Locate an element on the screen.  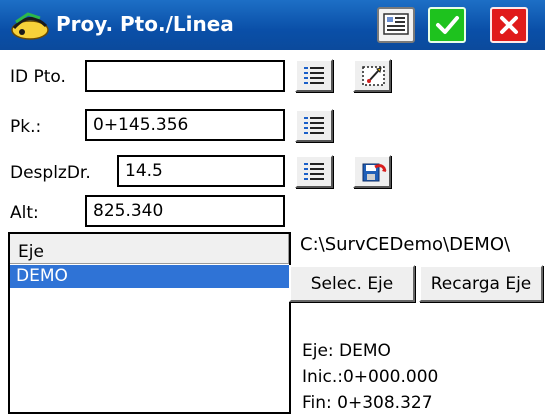
station-list-button is located at coordinates (314, 125).